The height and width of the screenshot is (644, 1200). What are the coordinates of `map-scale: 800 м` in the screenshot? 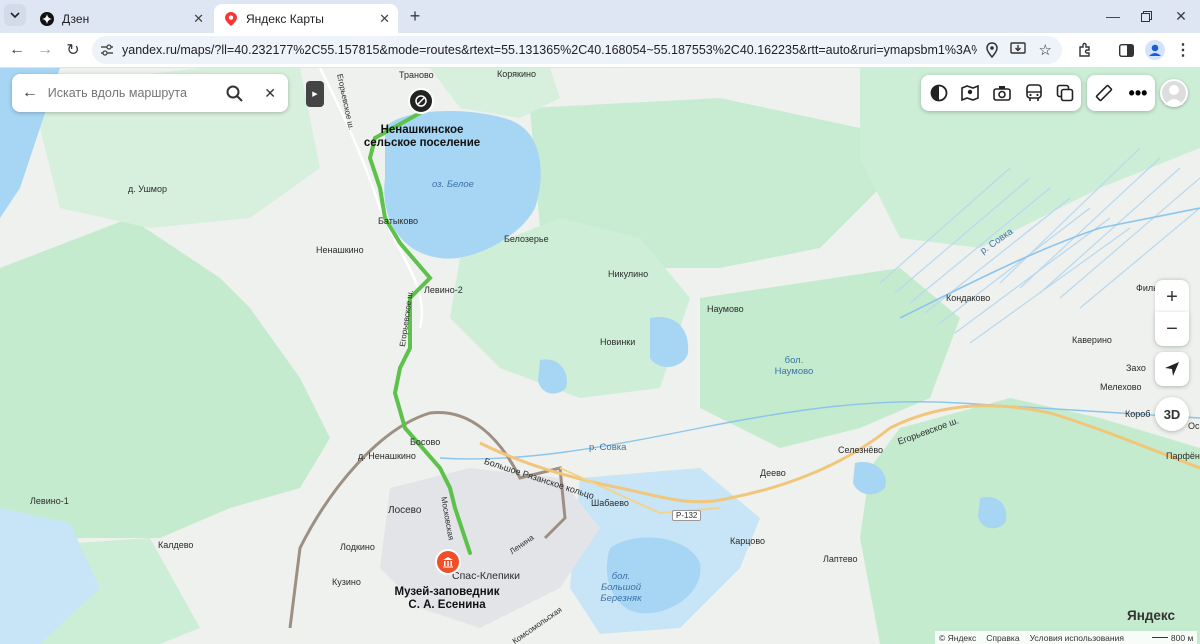 It's located at (1172, 637).